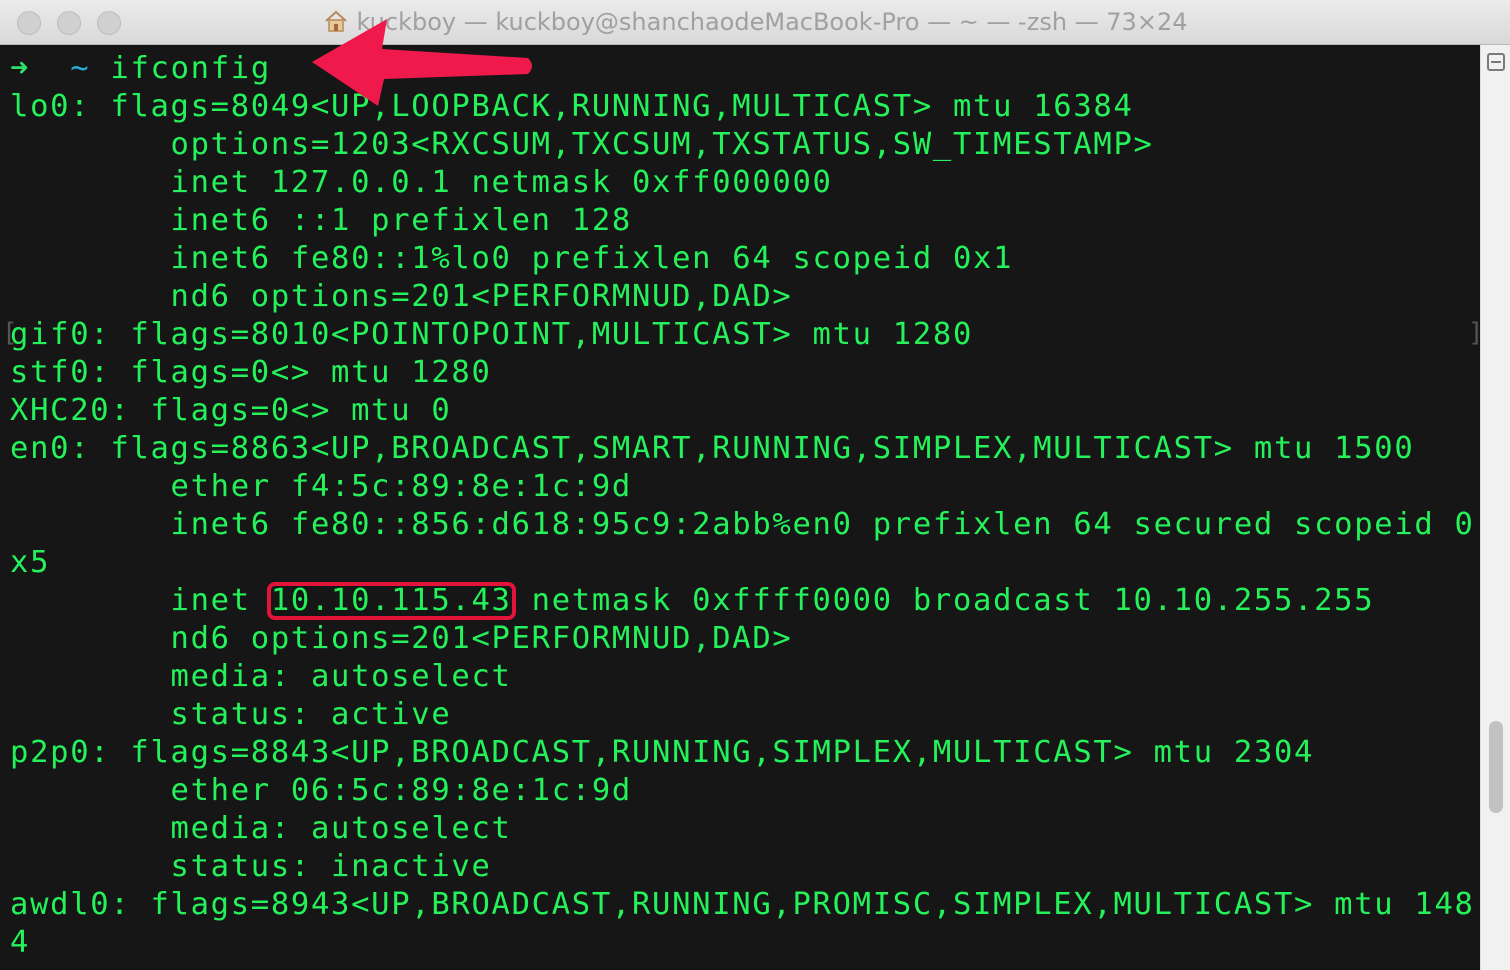 The height and width of the screenshot is (970, 1510). What do you see at coordinates (10, 333) in the screenshot?
I see `left-bracket-mark: [` at bounding box center [10, 333].